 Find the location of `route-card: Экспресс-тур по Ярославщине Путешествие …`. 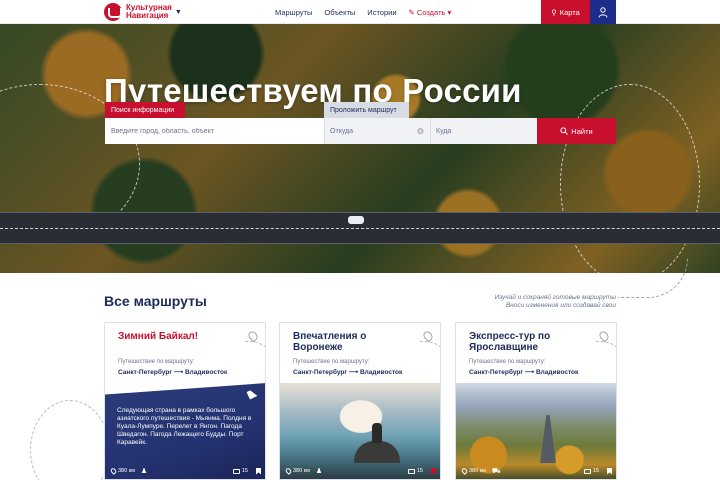

route-card: Экспресс-тур по Ярославщине Путешествие … is located at coordinates (536, 401).